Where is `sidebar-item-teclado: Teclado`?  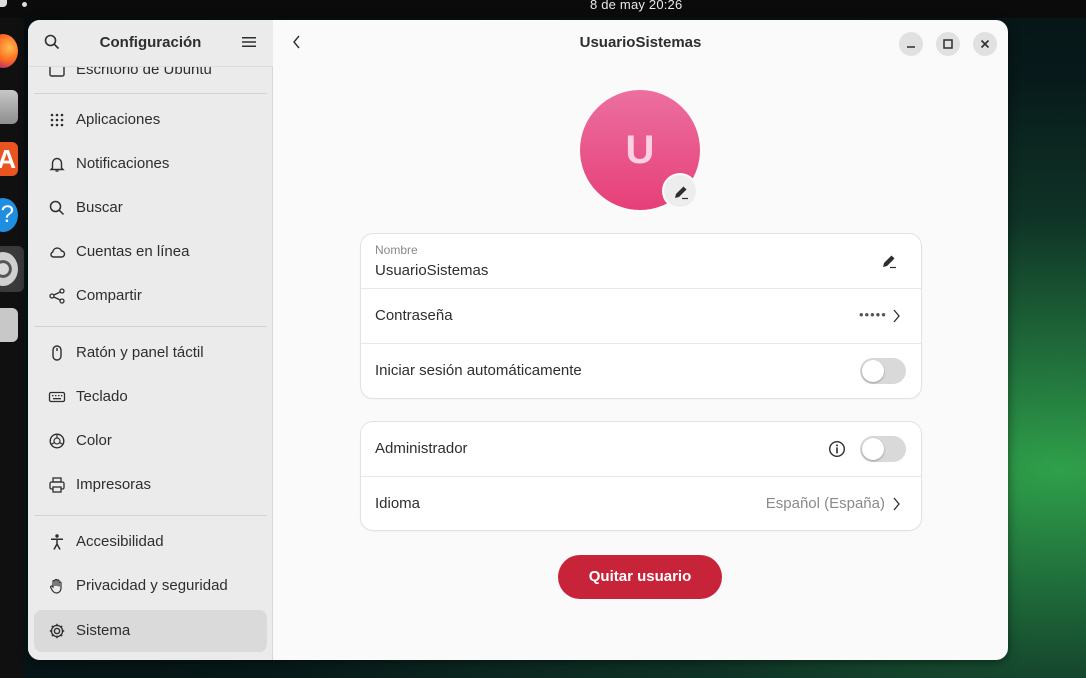
sidebar-item-teclado: Teclado is located at coordinates (150, 397).